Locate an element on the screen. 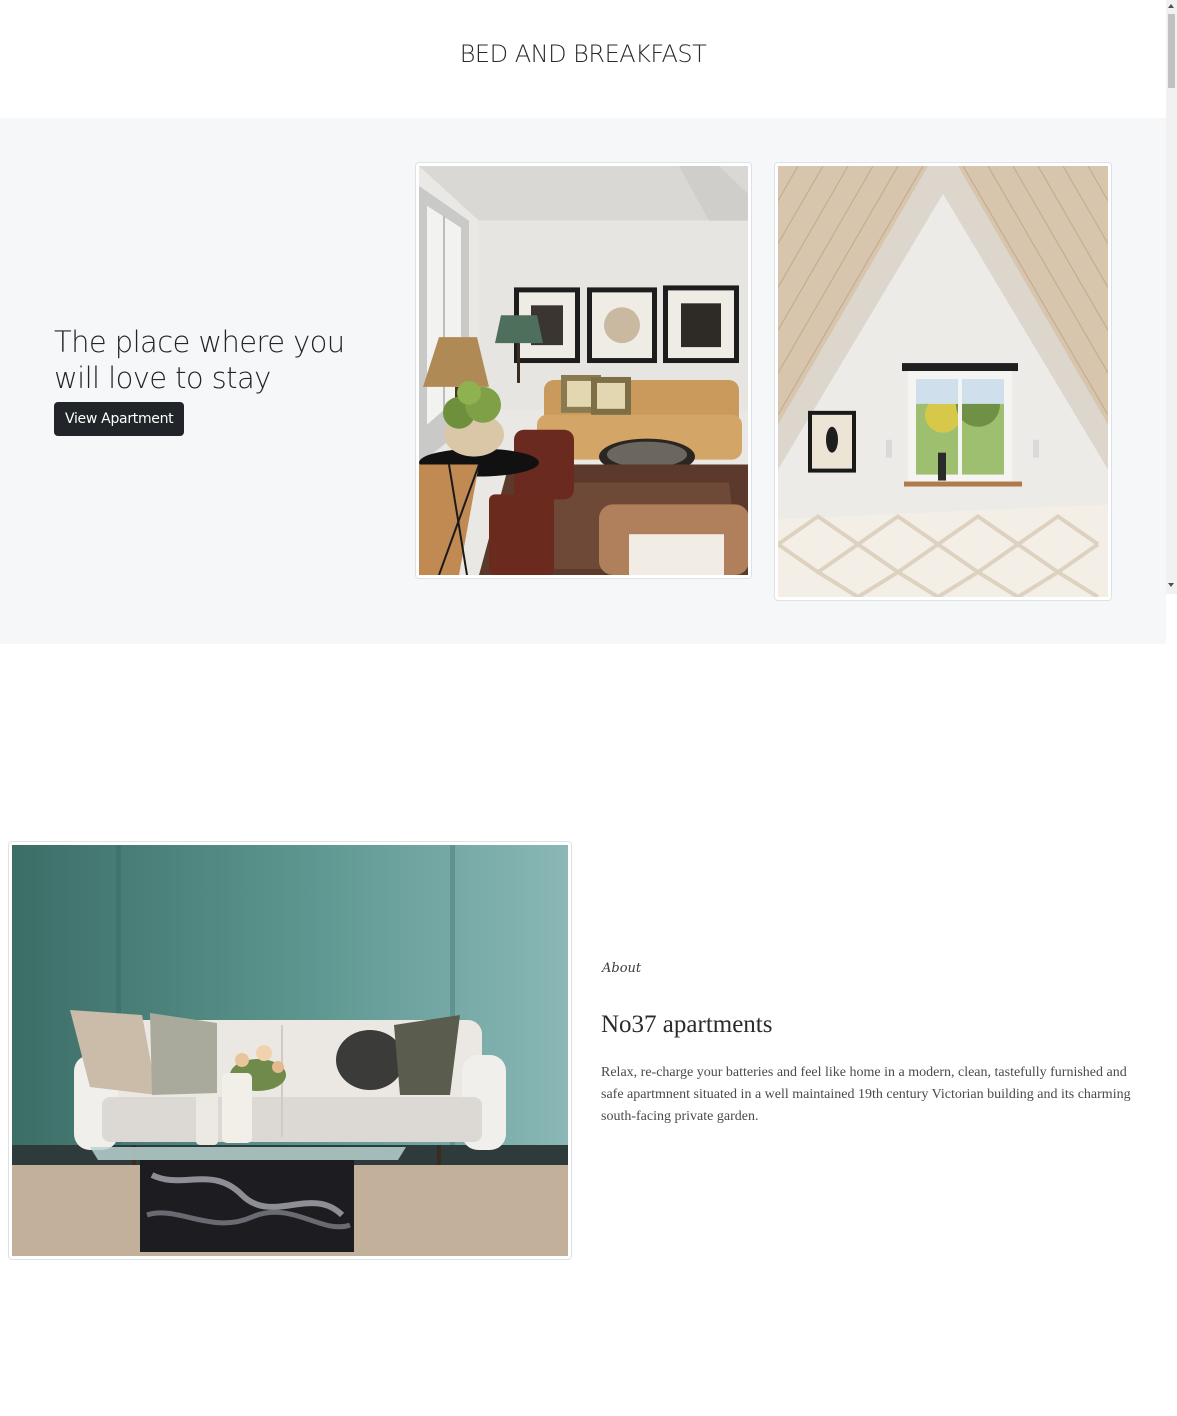  view-apartment-button: View Apartment is located at coordinates (119, 419).